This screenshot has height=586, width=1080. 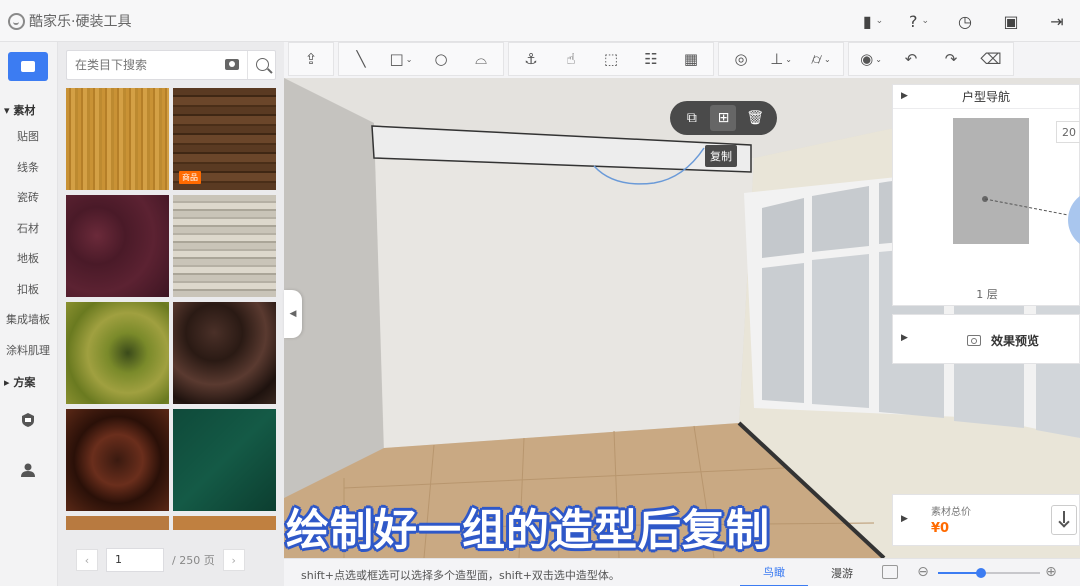 I want to click on frame-tool-icon: ⬚, so click(x=611, y=59).